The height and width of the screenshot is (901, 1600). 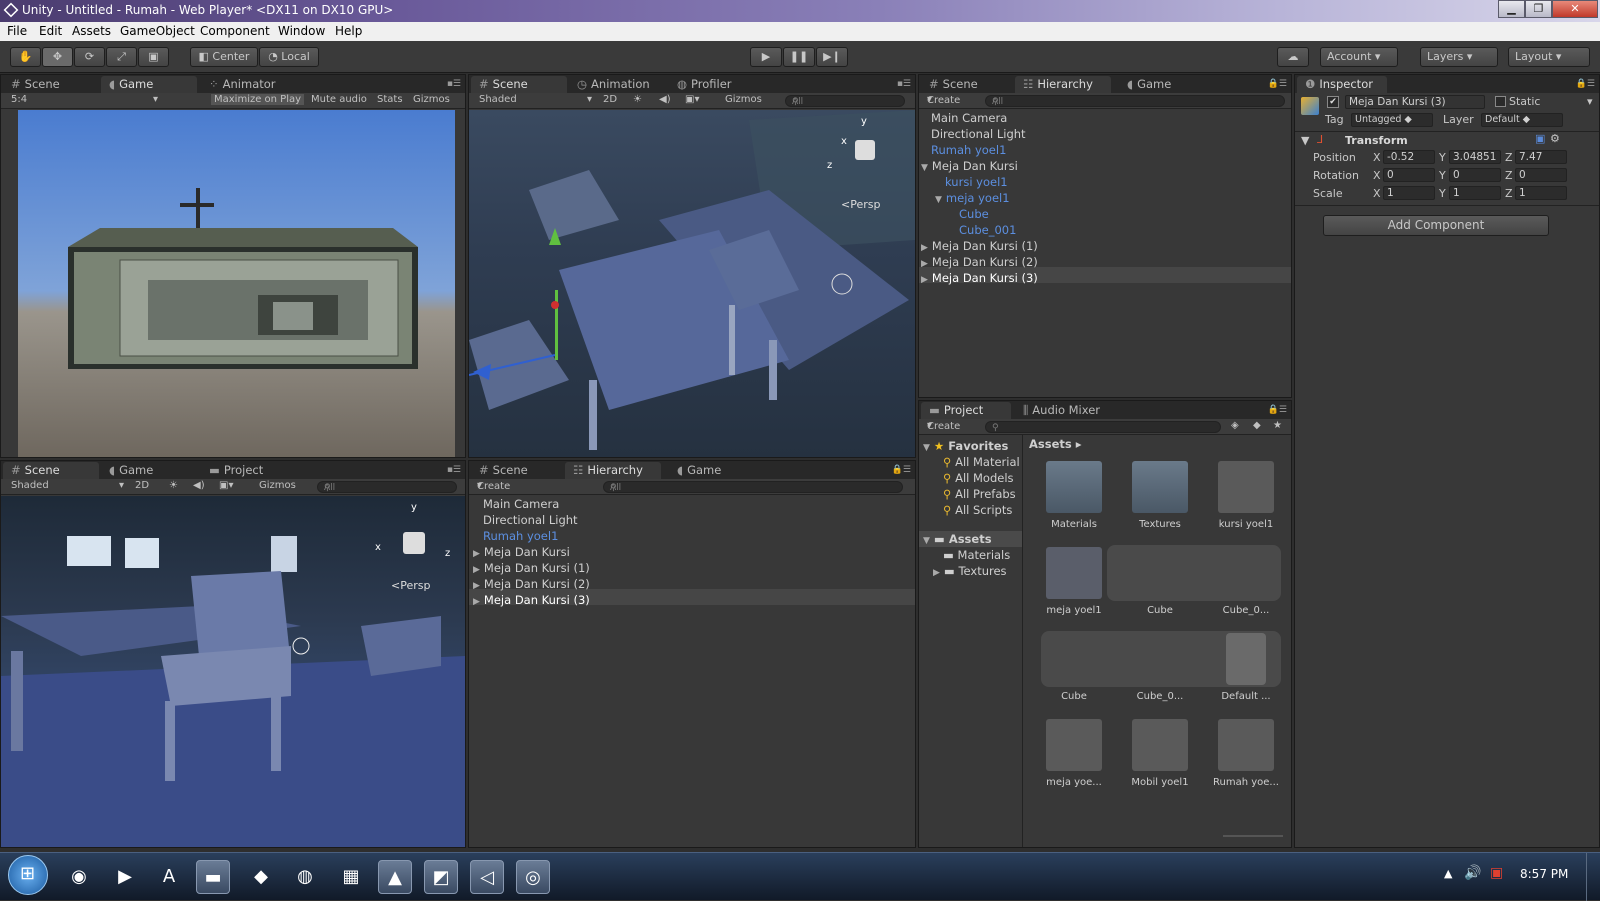 What do you see at coordinates (57, 57) in the screenshot?
I see `move-tool-button: ✥` at bounding box center [57, 57].